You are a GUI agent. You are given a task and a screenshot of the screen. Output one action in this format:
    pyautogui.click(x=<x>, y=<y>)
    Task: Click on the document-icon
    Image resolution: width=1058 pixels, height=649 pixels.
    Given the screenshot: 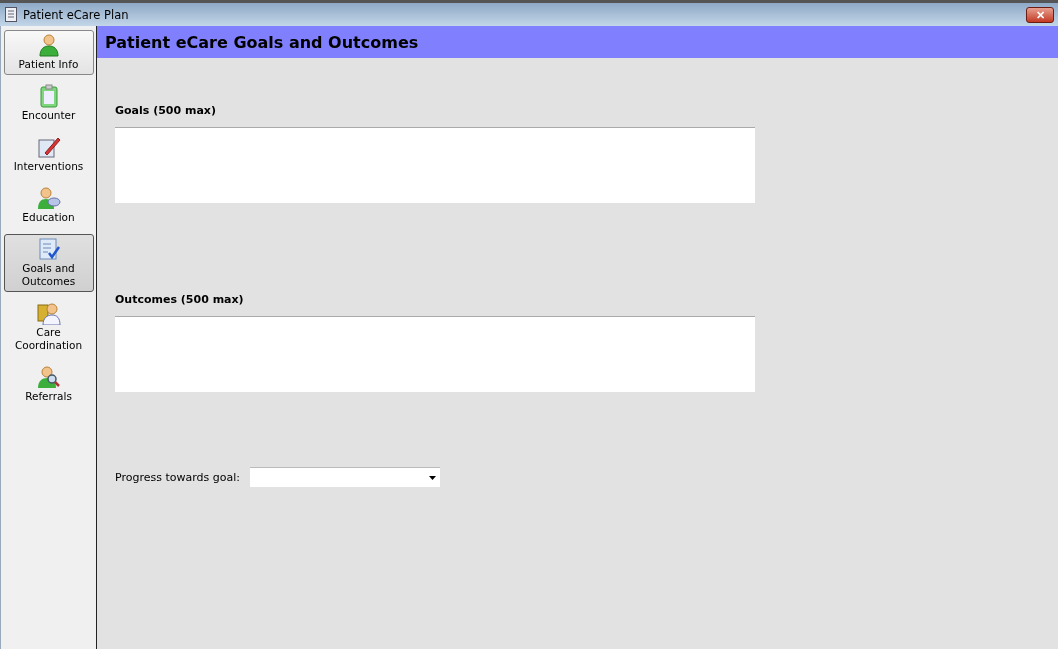 What is the action you would take?
    pyautogui.click(x=11, y=14)
    